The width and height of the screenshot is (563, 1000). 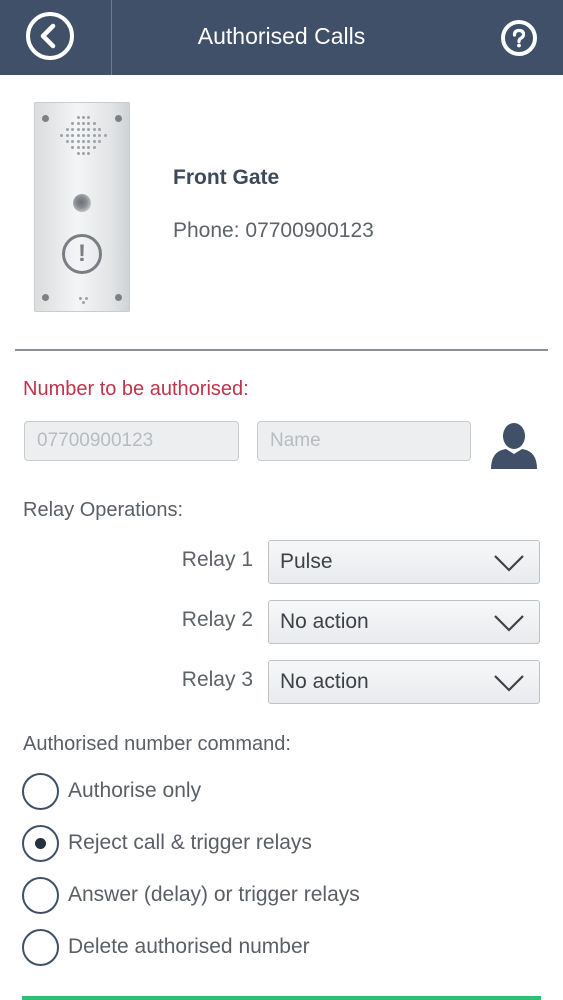 I want to click on speaker-grille-icon, so click(x=82, y=138).